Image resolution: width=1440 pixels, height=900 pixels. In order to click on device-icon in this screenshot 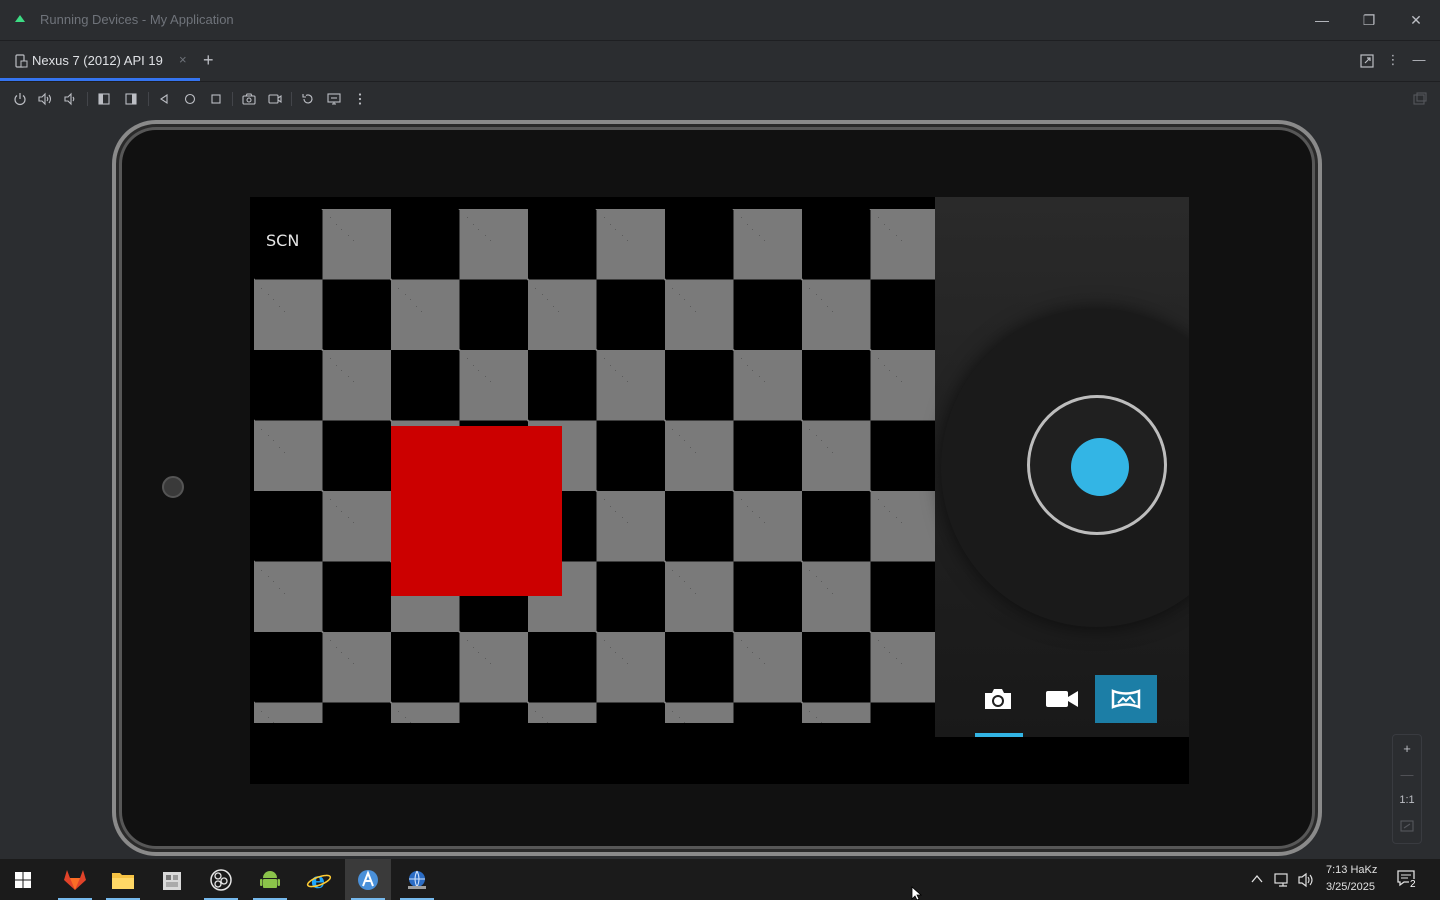, I will do `click(21, 61)`.